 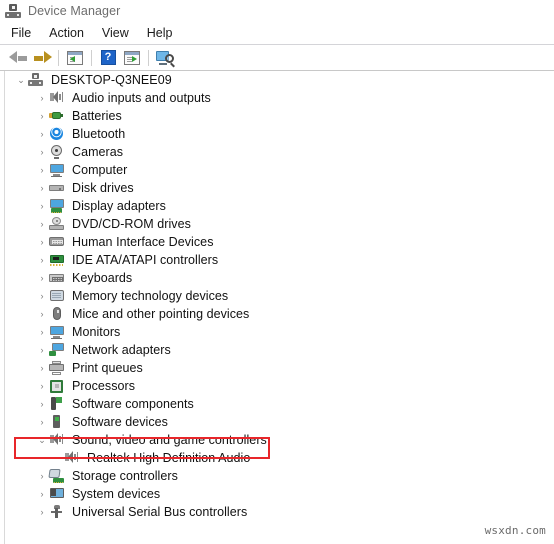 What do you see at coordinates (71, 33) in the screenshot?
I see `menu-action: Action` at bounding box center [71, 33].